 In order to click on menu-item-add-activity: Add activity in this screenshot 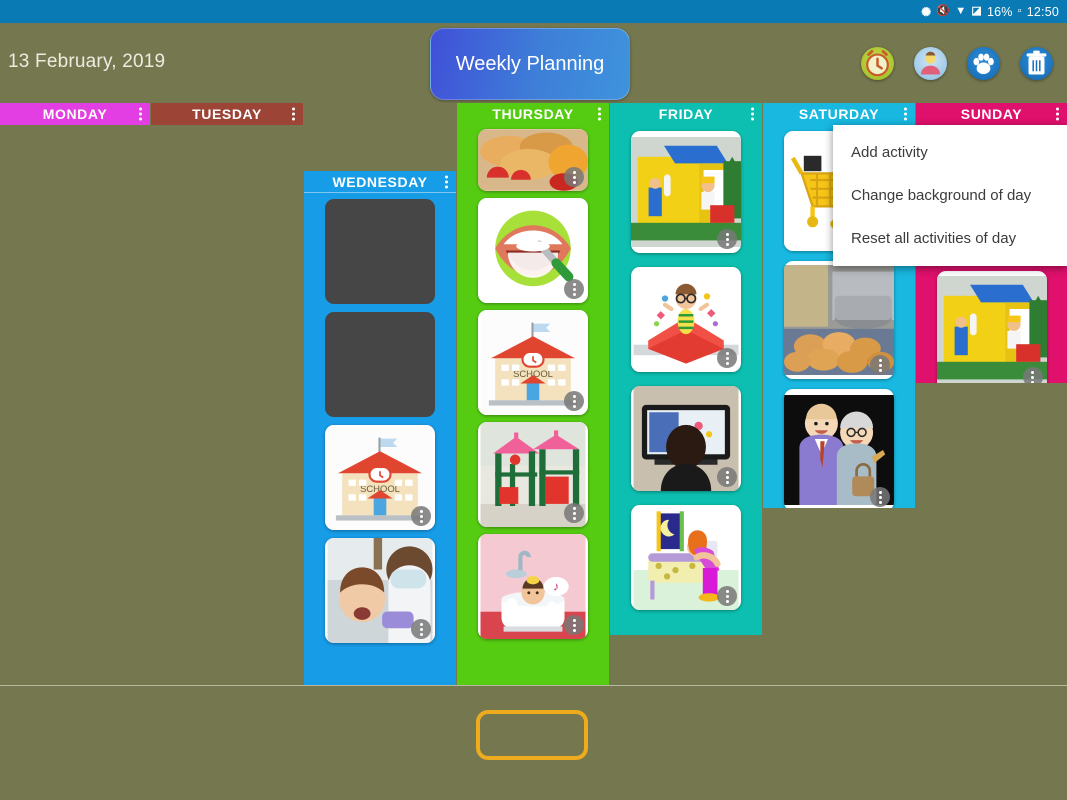, I will do `click(950, 152)`.